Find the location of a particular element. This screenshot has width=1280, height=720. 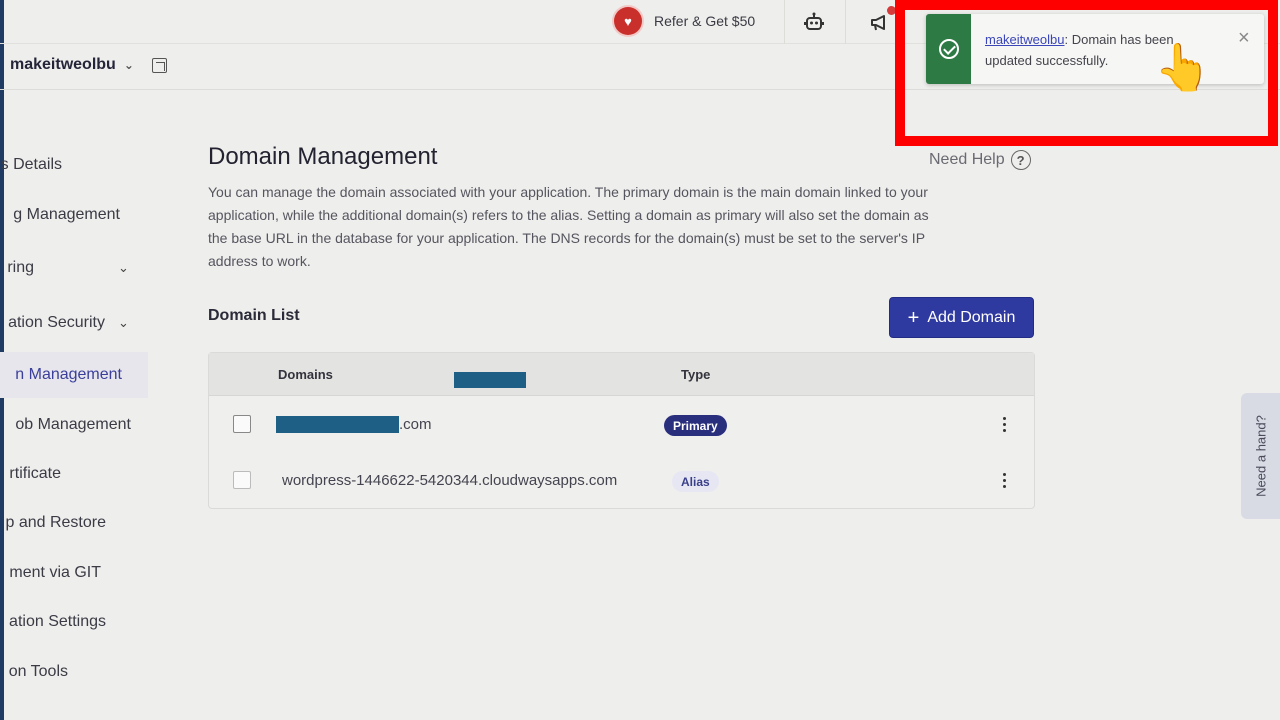

table-row: .com Primary is located at coordinates (621, 425).